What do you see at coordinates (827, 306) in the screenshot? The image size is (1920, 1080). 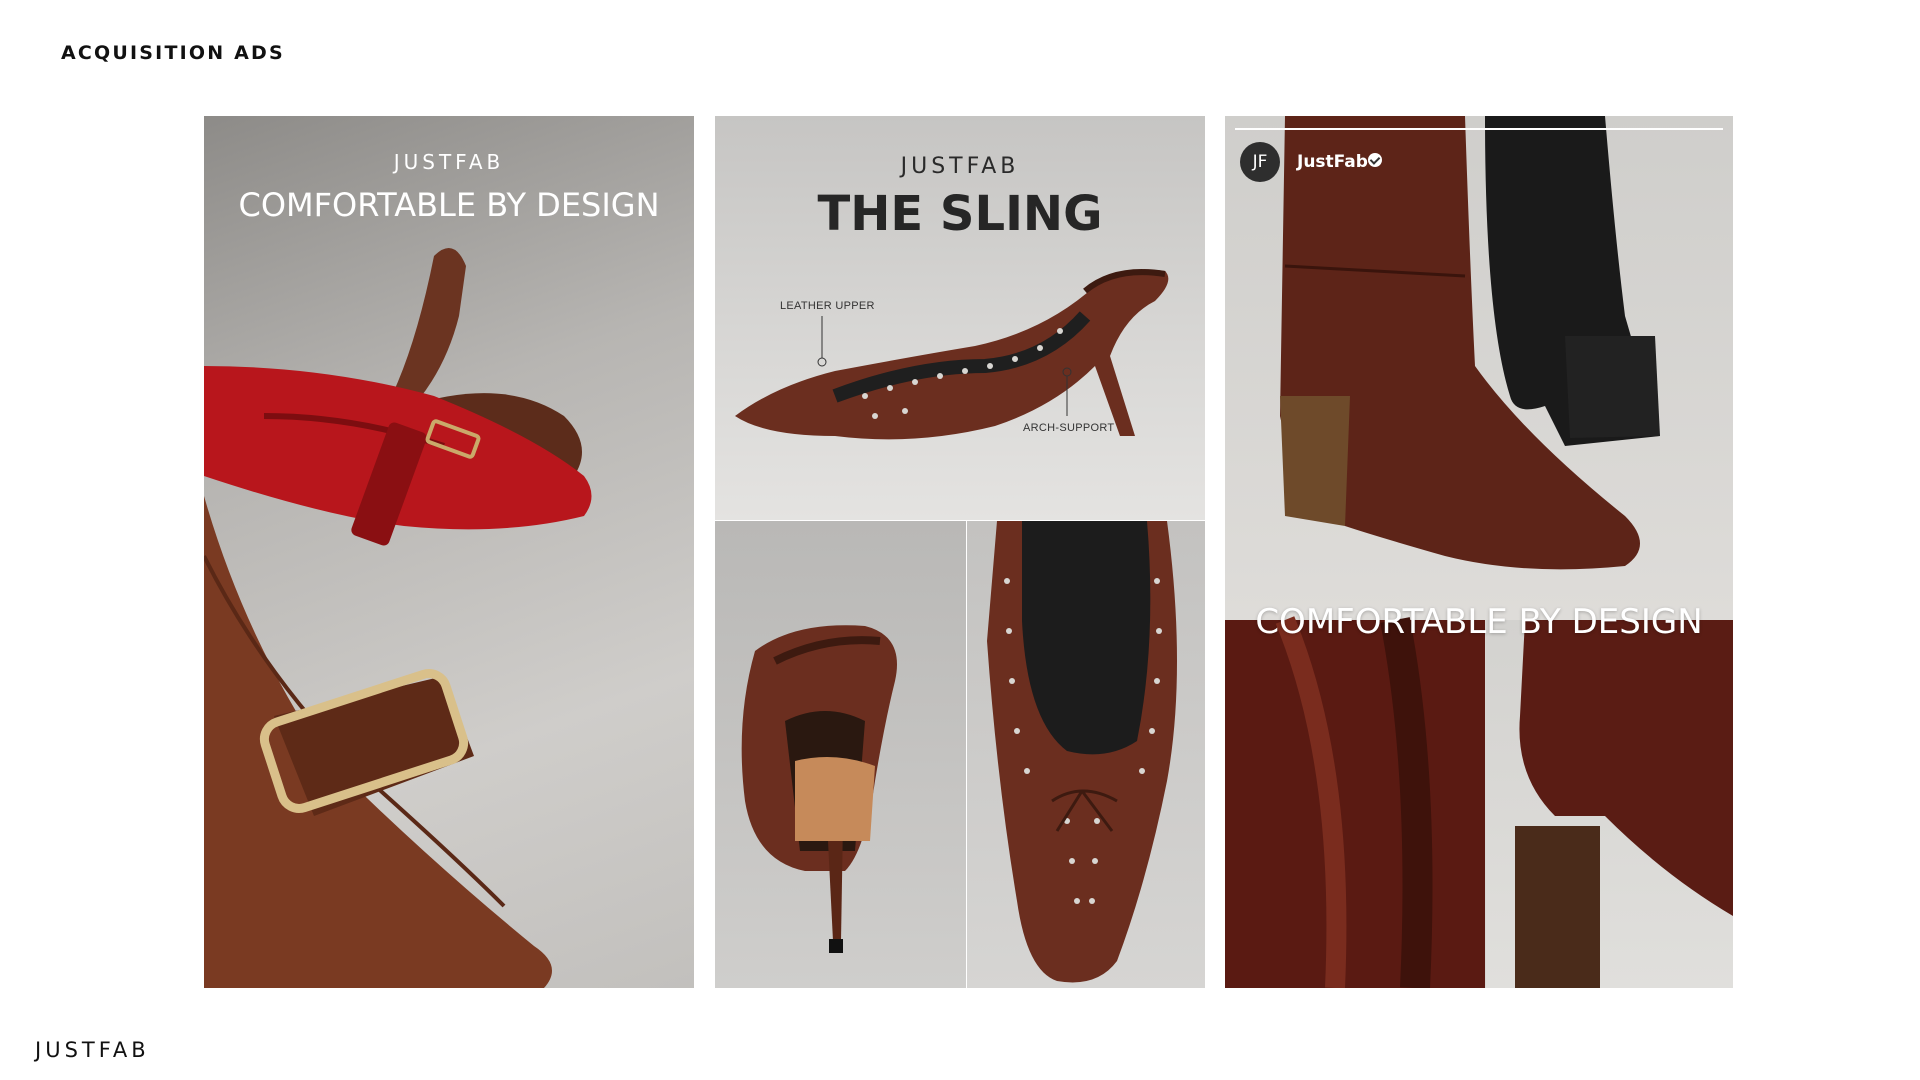 I see `callout-leather-upper: LEATHER UPPER` at bounding box center [827, 306].